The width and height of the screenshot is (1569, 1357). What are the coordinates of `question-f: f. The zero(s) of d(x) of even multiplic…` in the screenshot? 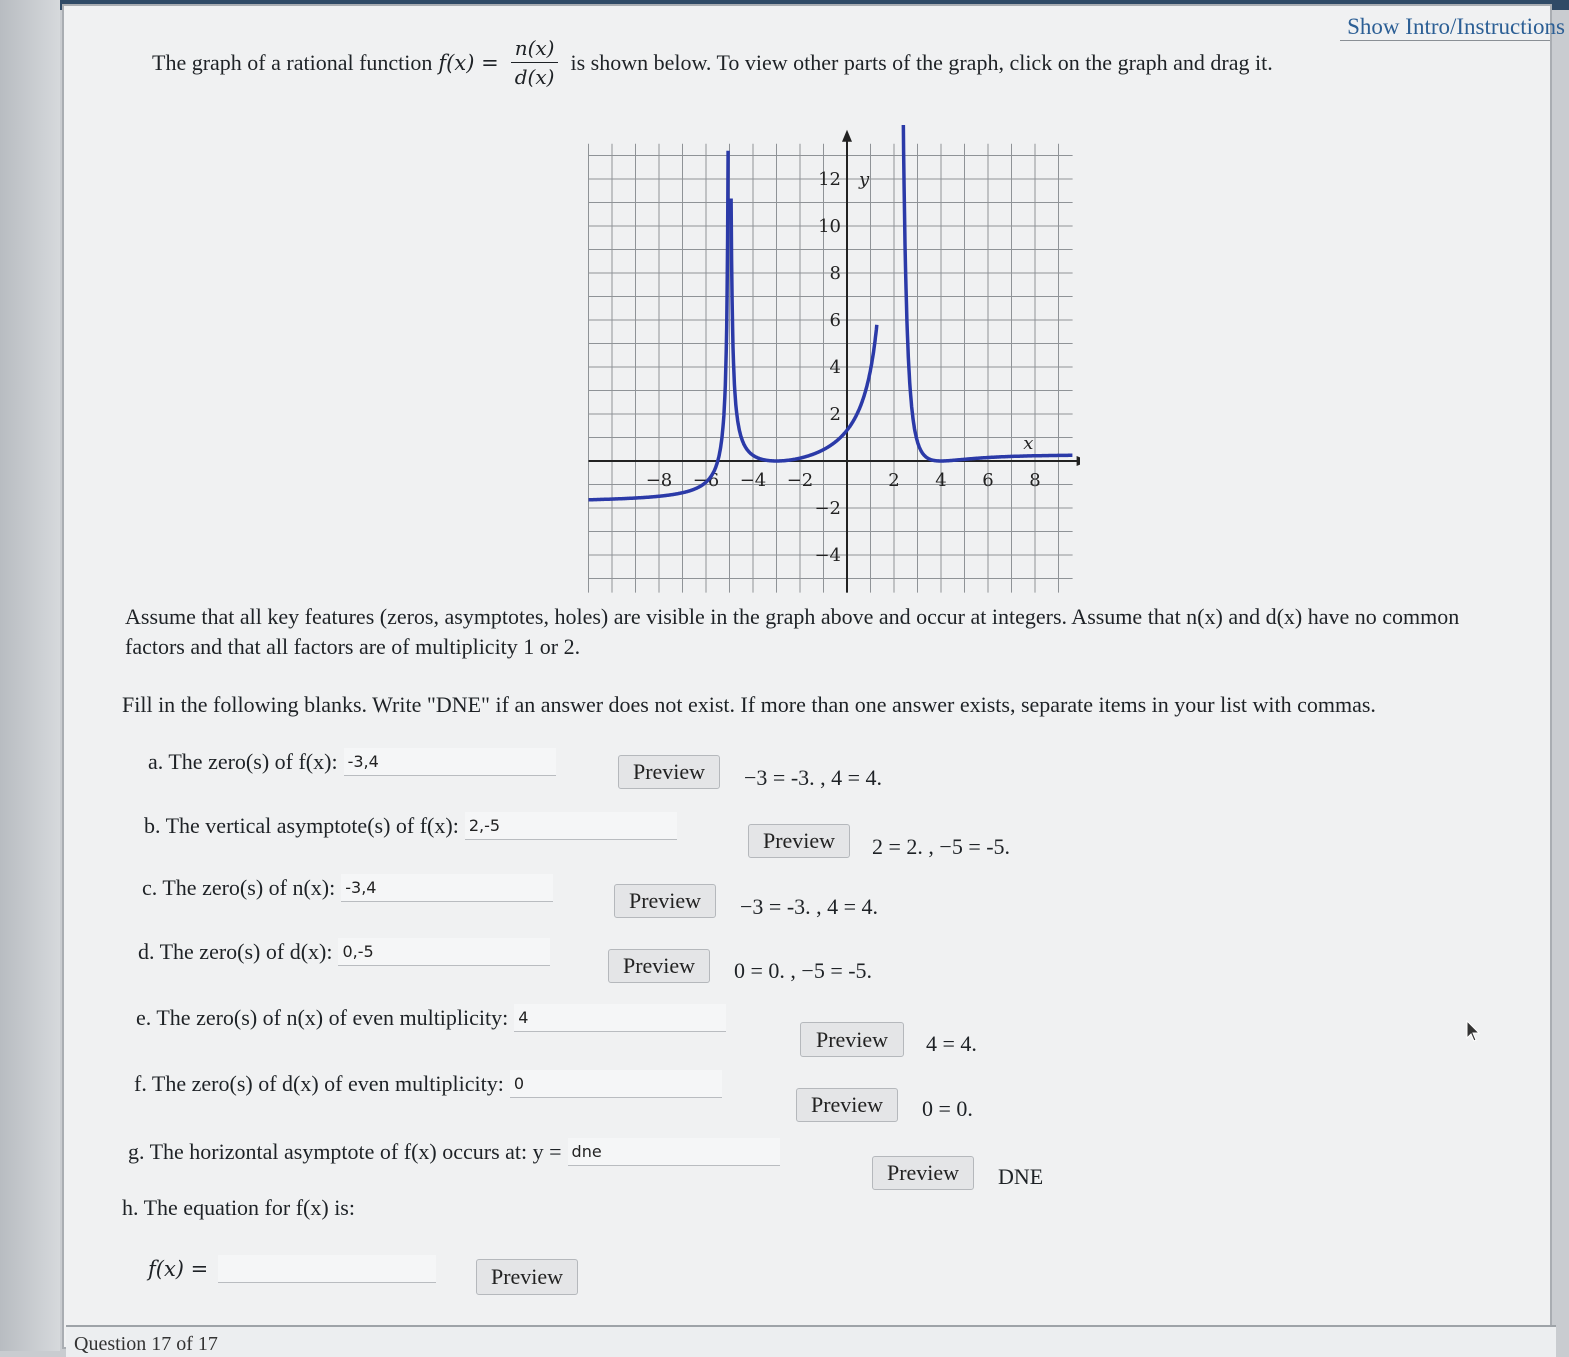 It's located at (428, 1084).